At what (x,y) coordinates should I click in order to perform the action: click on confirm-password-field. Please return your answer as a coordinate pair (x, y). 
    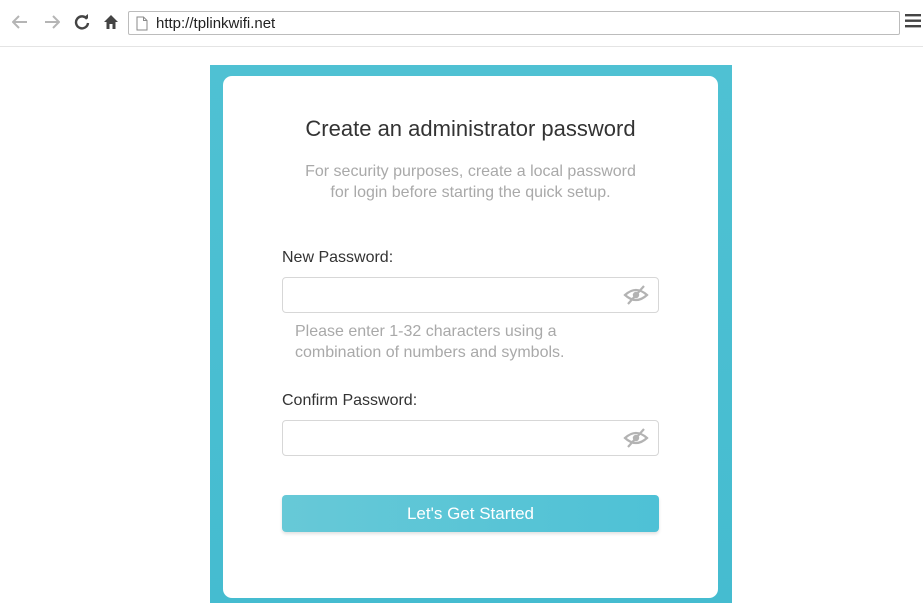
    Looking at the image, I should click on (470, 438).